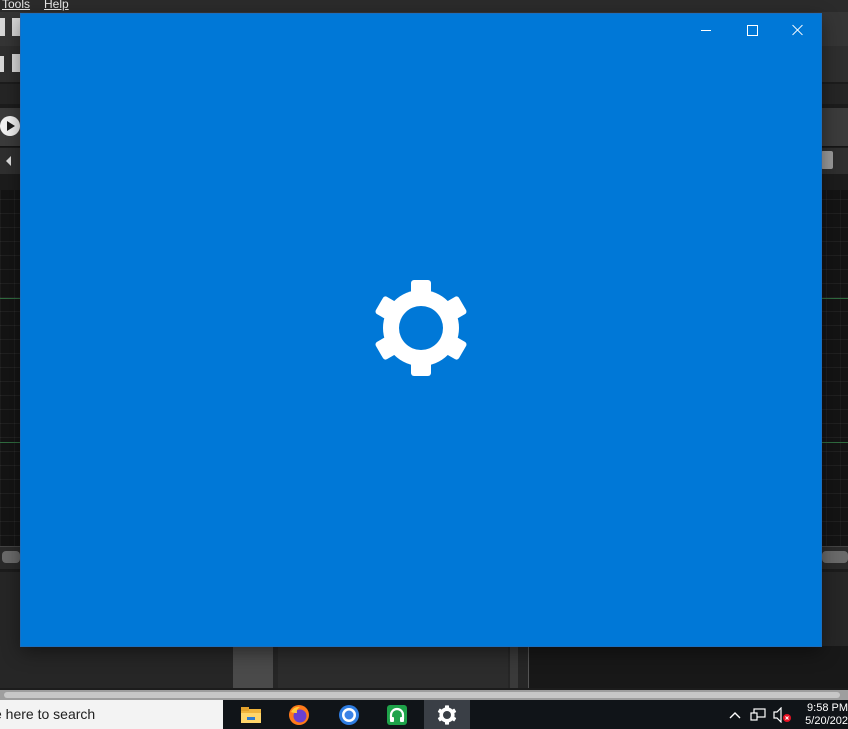 The image size is (848, 729). What do you see at coordinates (514, 667) in the screenshot?
I see `mixer-divider` at bounding box center [514, 667].